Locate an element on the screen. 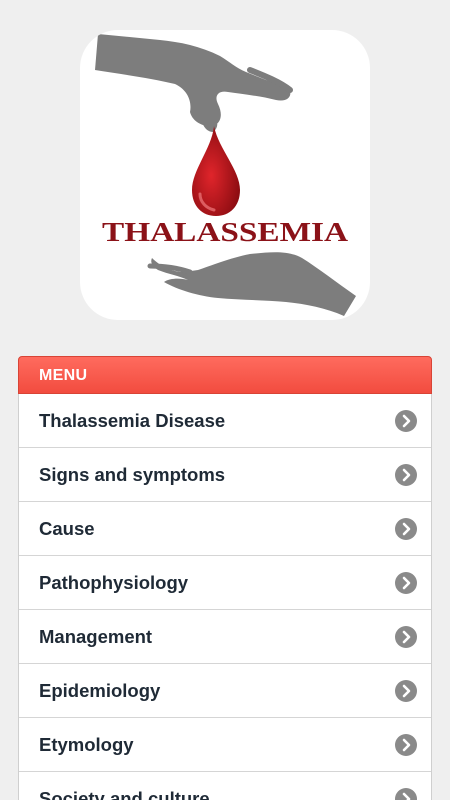 This screenshot has height=800, width=450. menu-item-signs-and-symptoms: Signs and symptoms is located at coordinates (225, 475).